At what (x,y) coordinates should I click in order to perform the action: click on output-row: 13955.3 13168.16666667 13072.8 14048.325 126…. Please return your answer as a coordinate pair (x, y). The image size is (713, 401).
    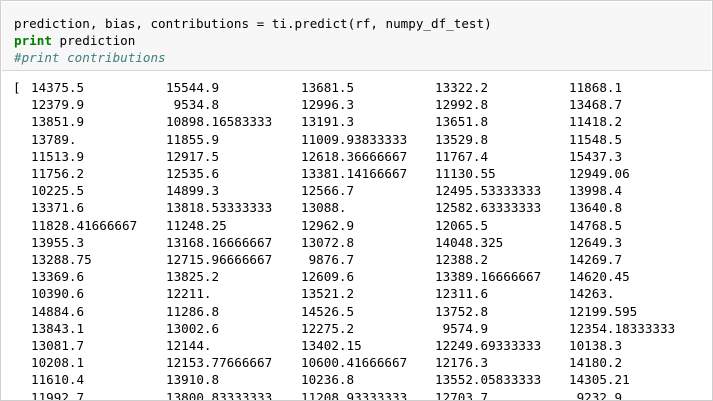
    Looking at the image, I should click on (356, 242).